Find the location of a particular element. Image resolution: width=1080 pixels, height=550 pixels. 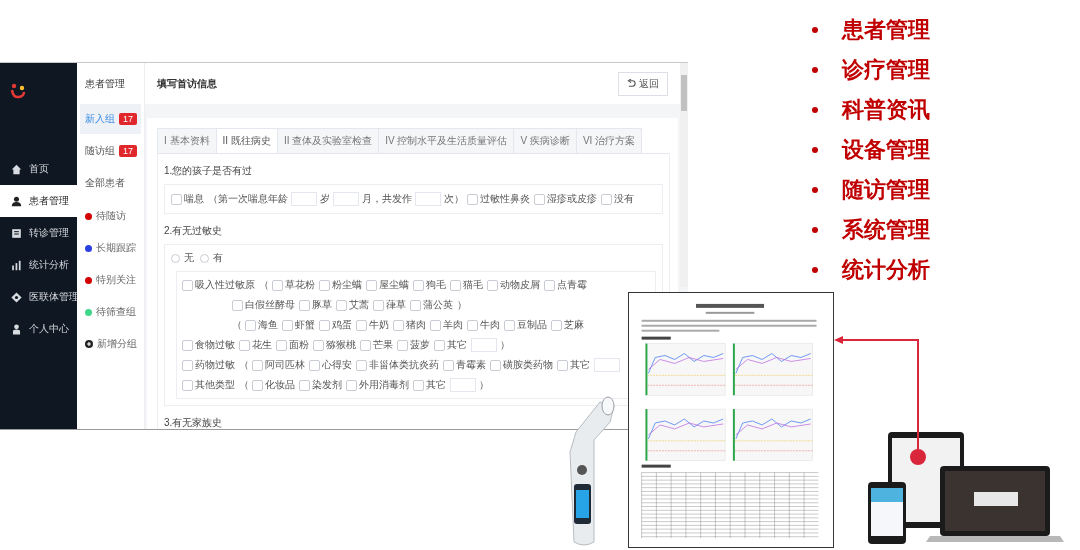

add-group-link: 新增分组 is located at coordinates (117, 344).